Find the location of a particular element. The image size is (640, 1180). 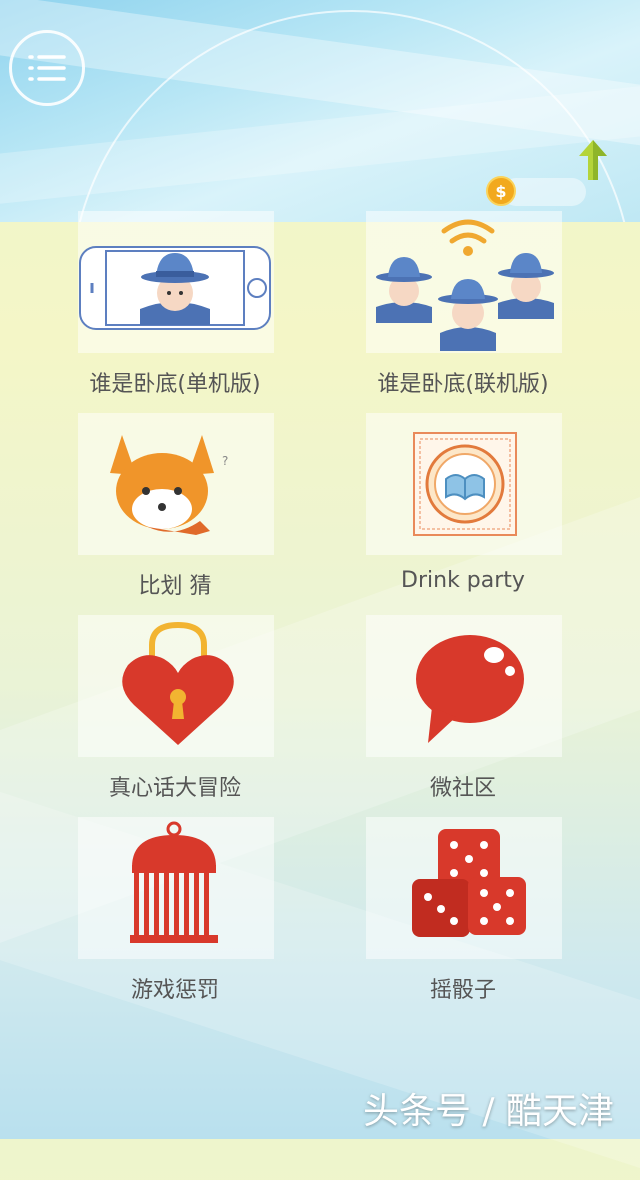

game-card-community is located at coordinates (464, 686).